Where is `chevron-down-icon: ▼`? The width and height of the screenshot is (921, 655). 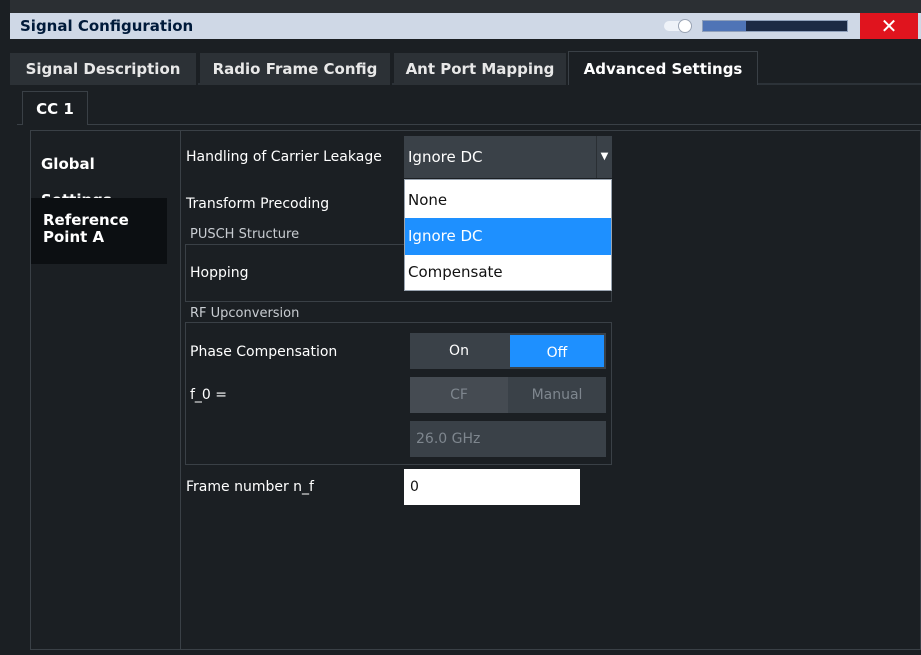
chevron-down-icon: ▼ is located at coordinates (604, 157).